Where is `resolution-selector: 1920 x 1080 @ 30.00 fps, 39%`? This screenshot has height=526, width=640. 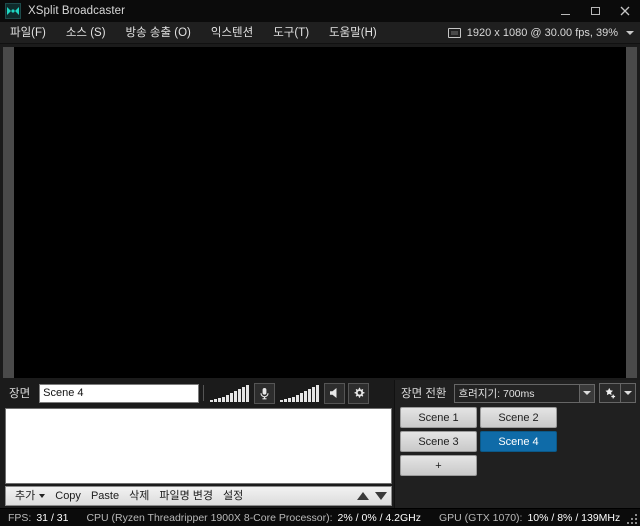
resolution-selector: 1920 x 1080 @ 30.00 fps, 39% is located at coordinates (540, 33).